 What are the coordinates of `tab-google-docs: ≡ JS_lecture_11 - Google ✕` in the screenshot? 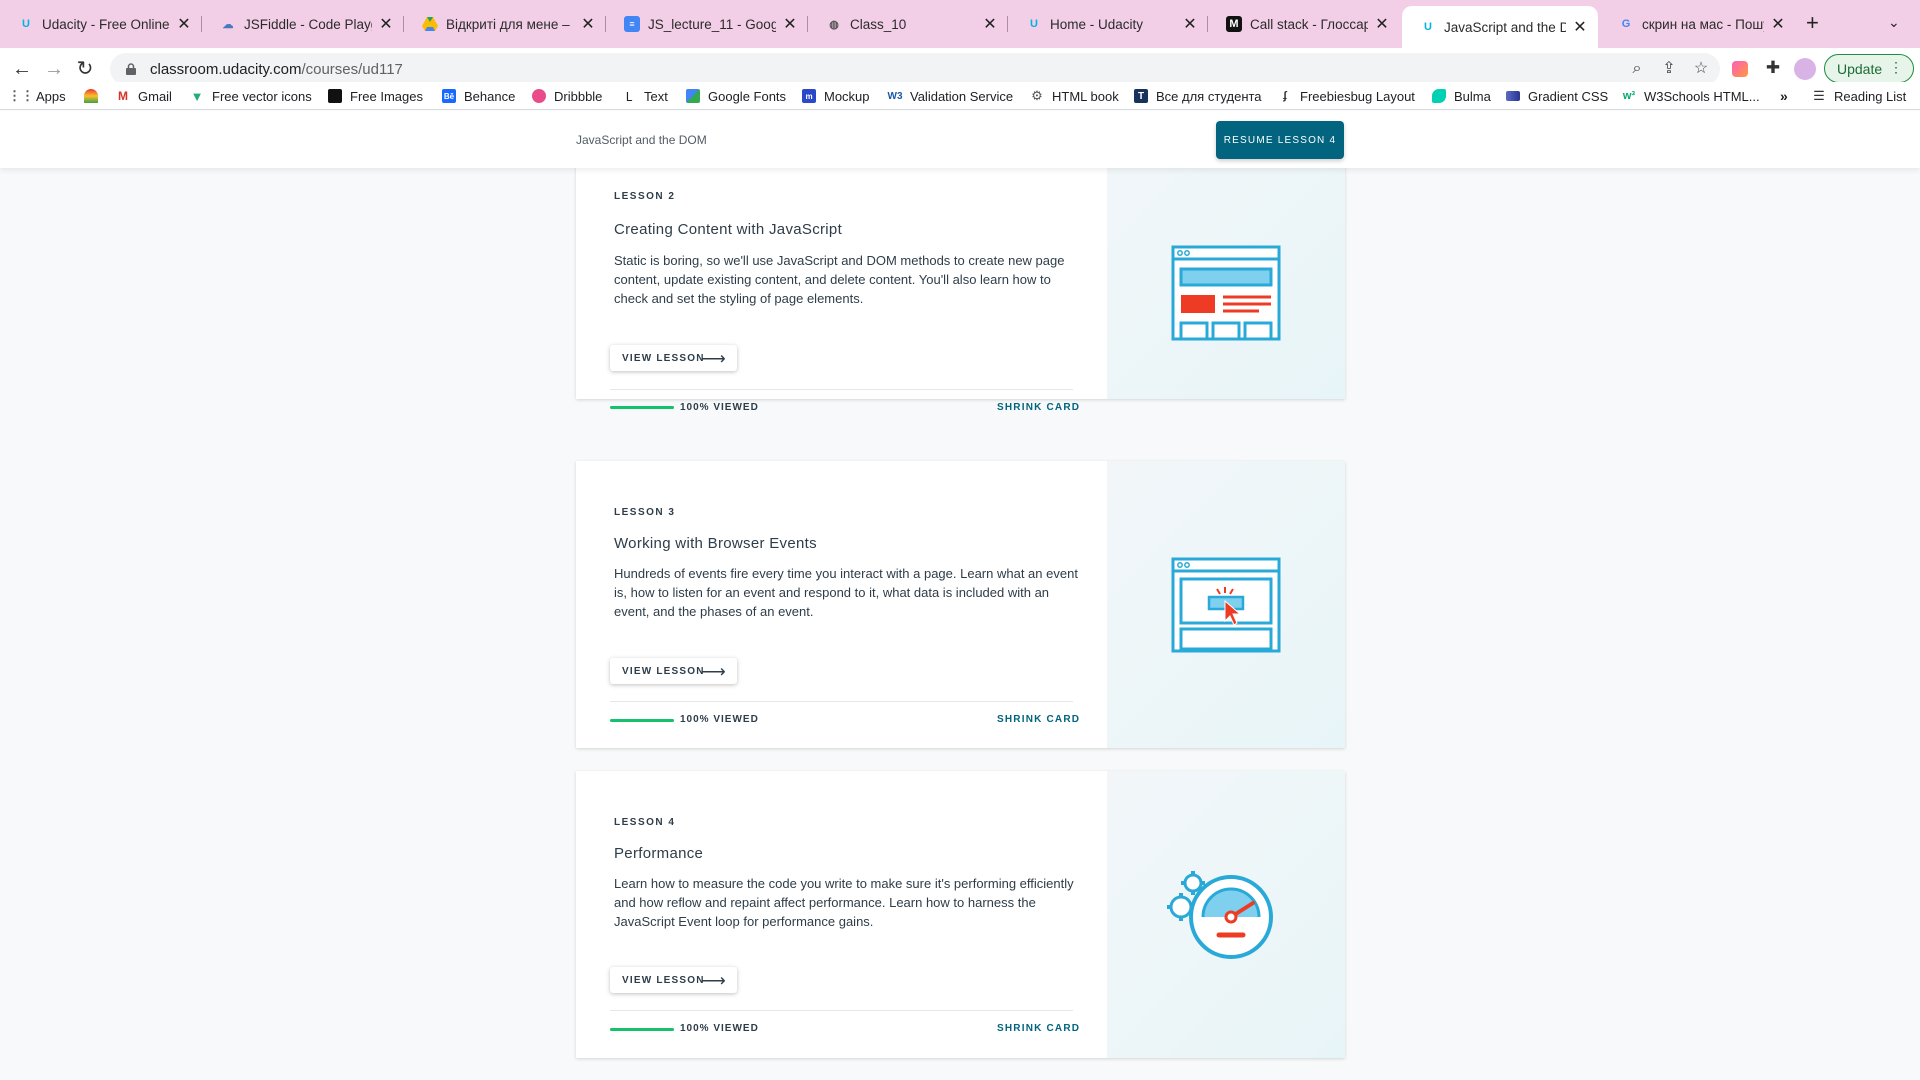 It's located at (707, 24).